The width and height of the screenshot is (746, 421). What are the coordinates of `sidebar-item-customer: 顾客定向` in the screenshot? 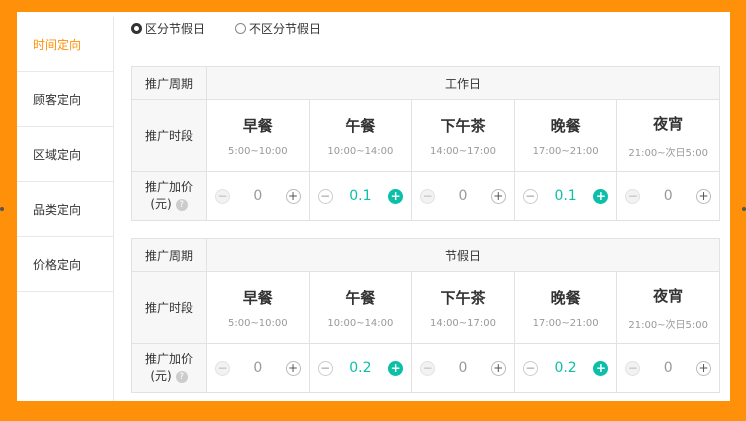 It's located at (65, 99).